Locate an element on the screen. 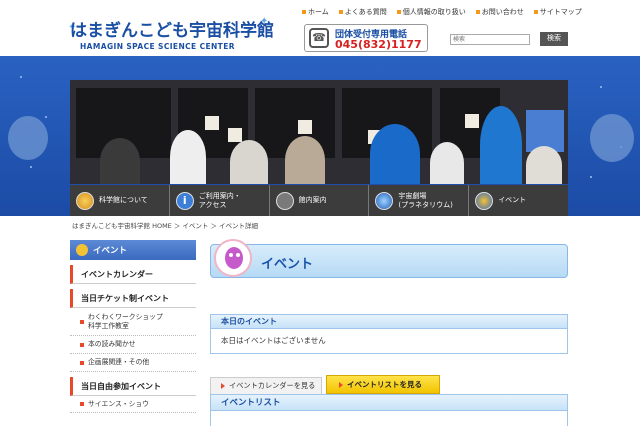 Image resolution: width=640 pixels, height=426 pixels. tab-event-calendar: イベントカレンダーを見る is located at coordinates (266, 385).